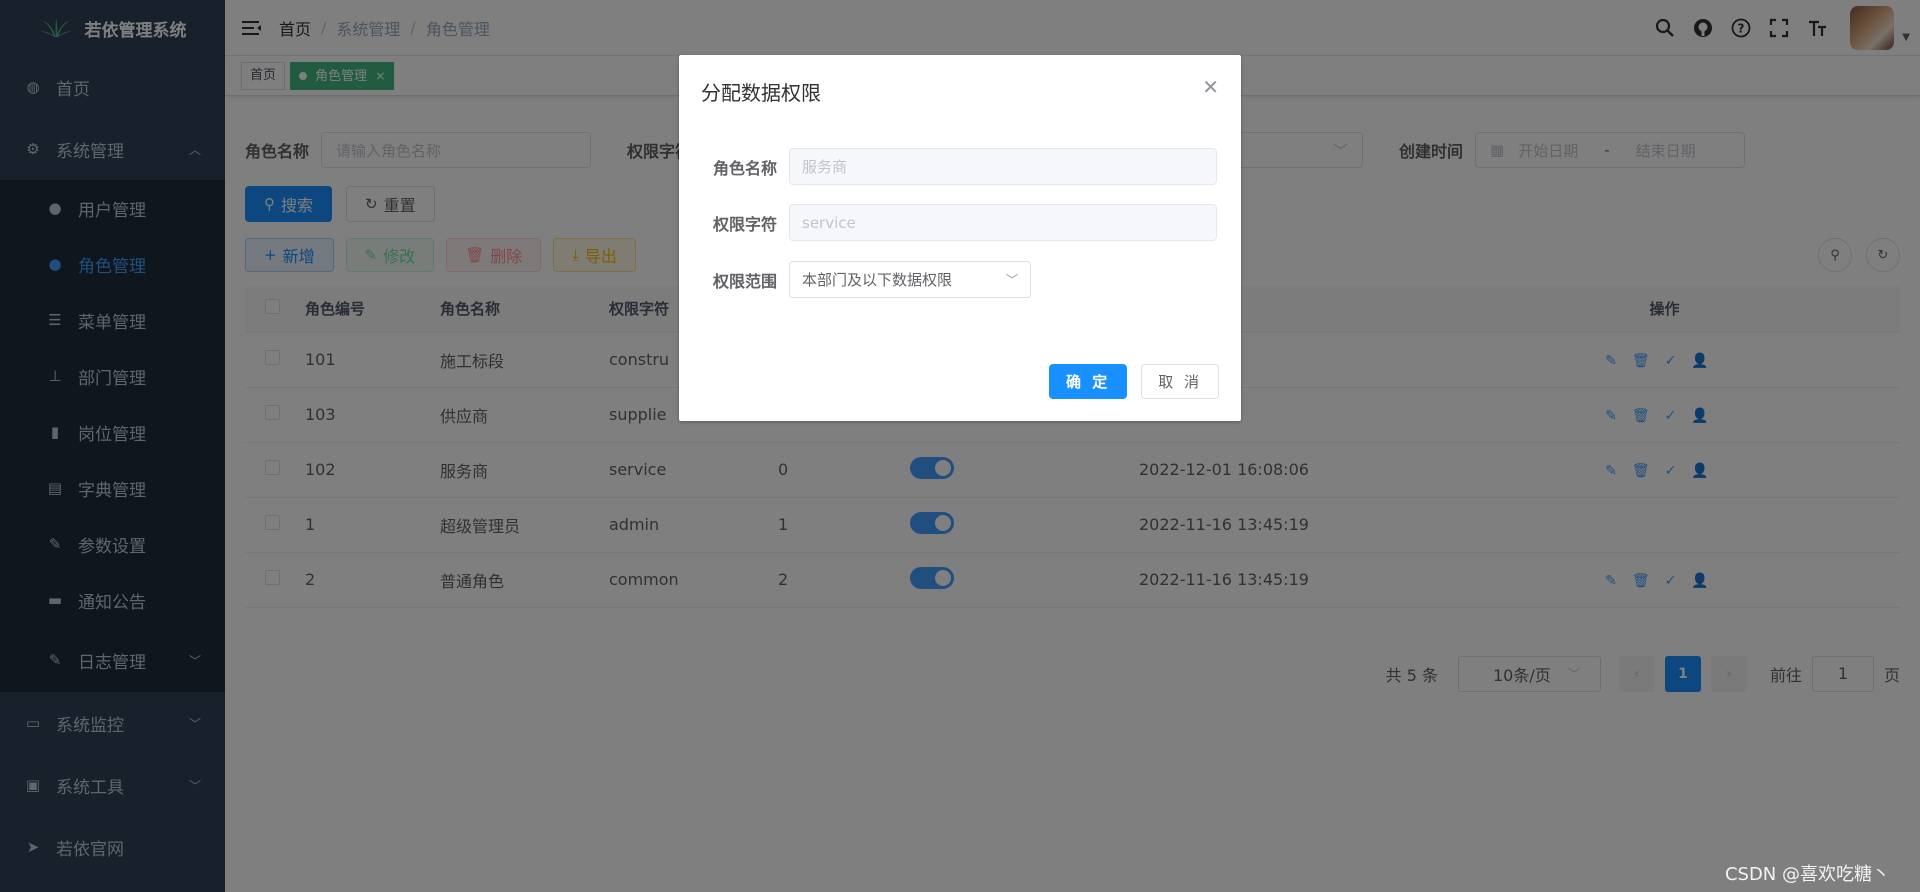 Image resolution: width=1920 pixels, height=892 pixels. I want to click on dialog-scope-label: 权限范围, so click(744, 281).